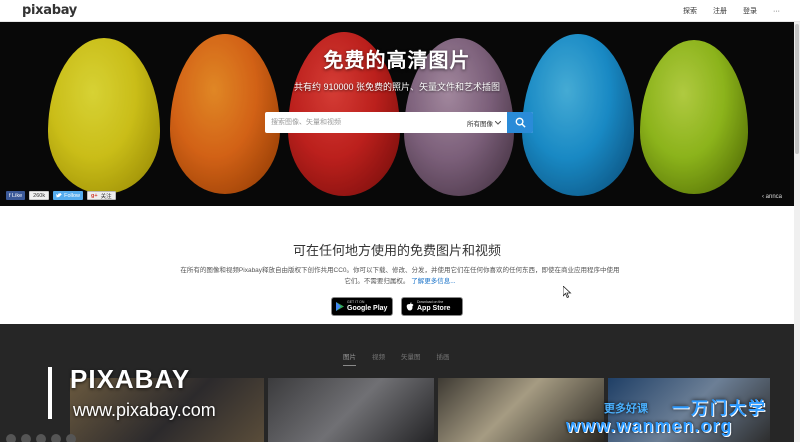 The image size is (800, 442). I want to click on tab-illustrations: 插画, so click(443, 358).